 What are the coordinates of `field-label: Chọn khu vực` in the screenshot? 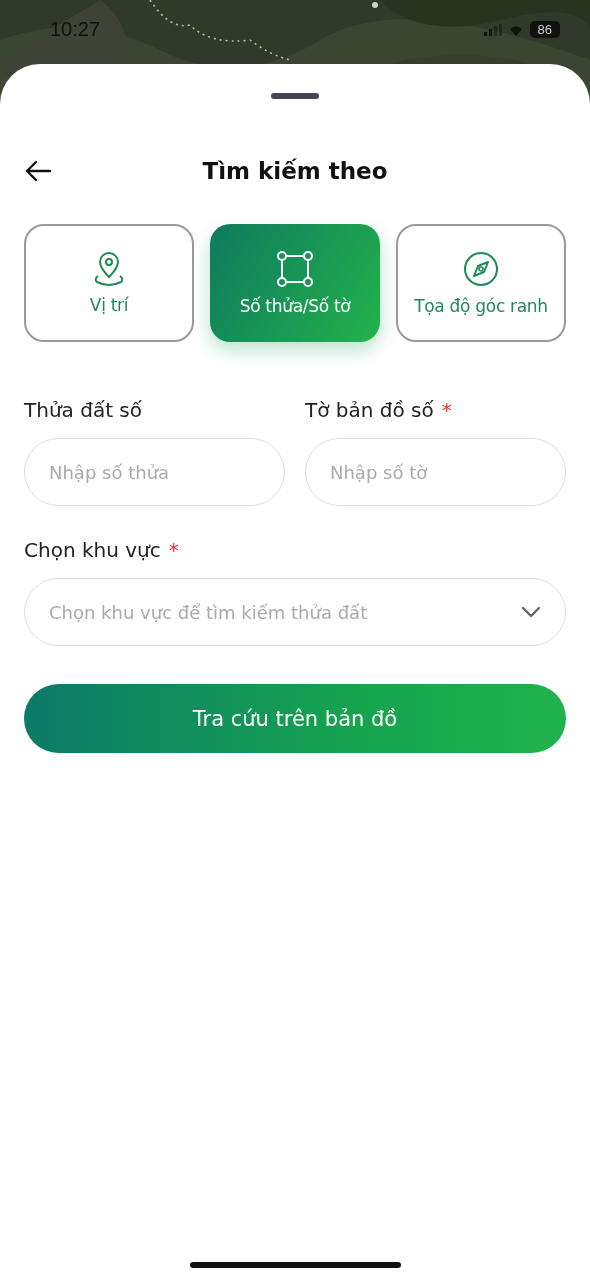 It's located at (92, 550).